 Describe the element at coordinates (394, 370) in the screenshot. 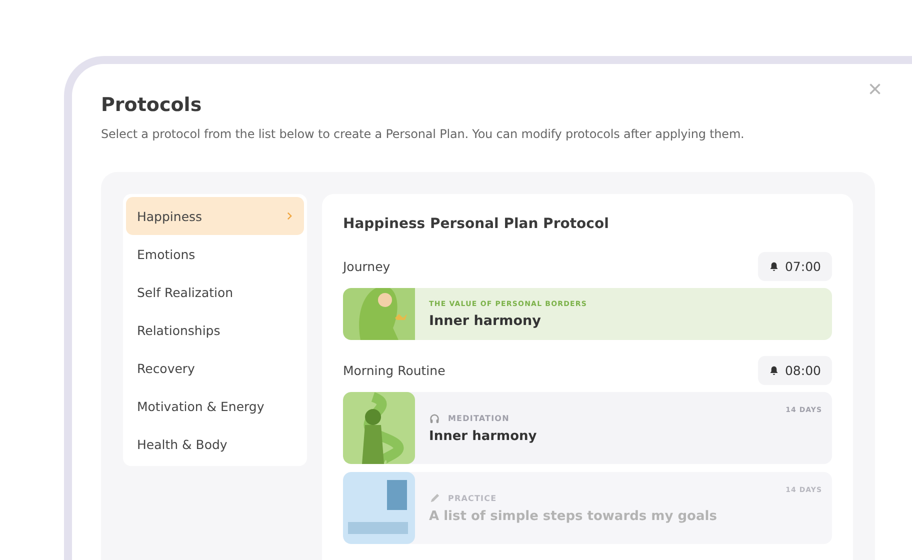

I see `section-title: Morning Routine` at that location.